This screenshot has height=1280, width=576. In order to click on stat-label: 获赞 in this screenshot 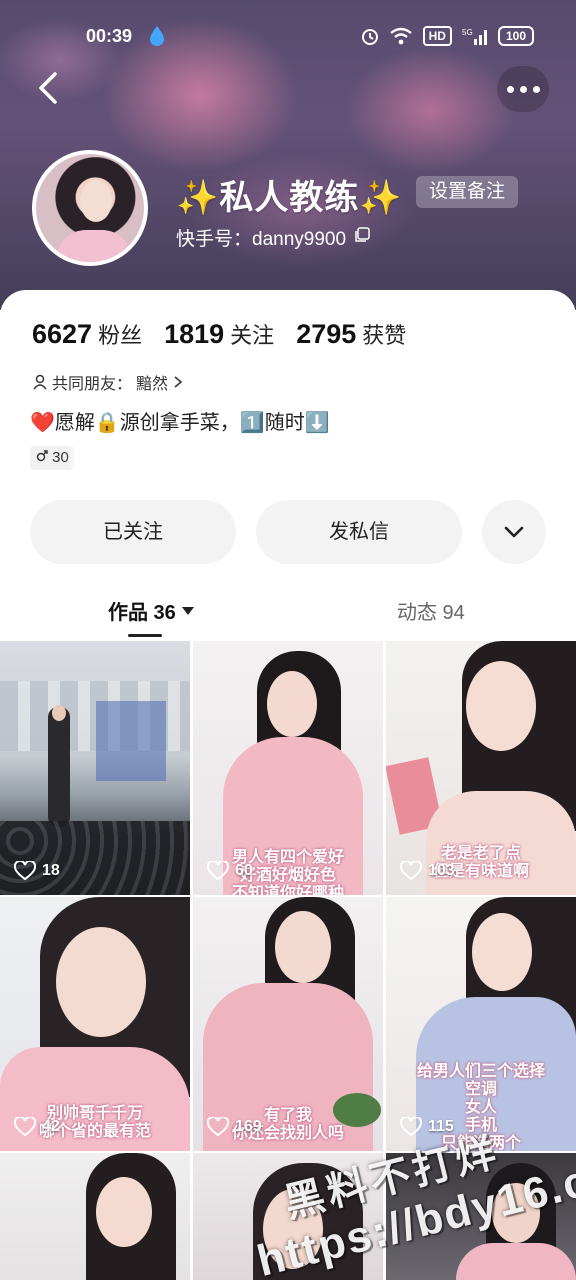, I will do `click(384, 335)`.